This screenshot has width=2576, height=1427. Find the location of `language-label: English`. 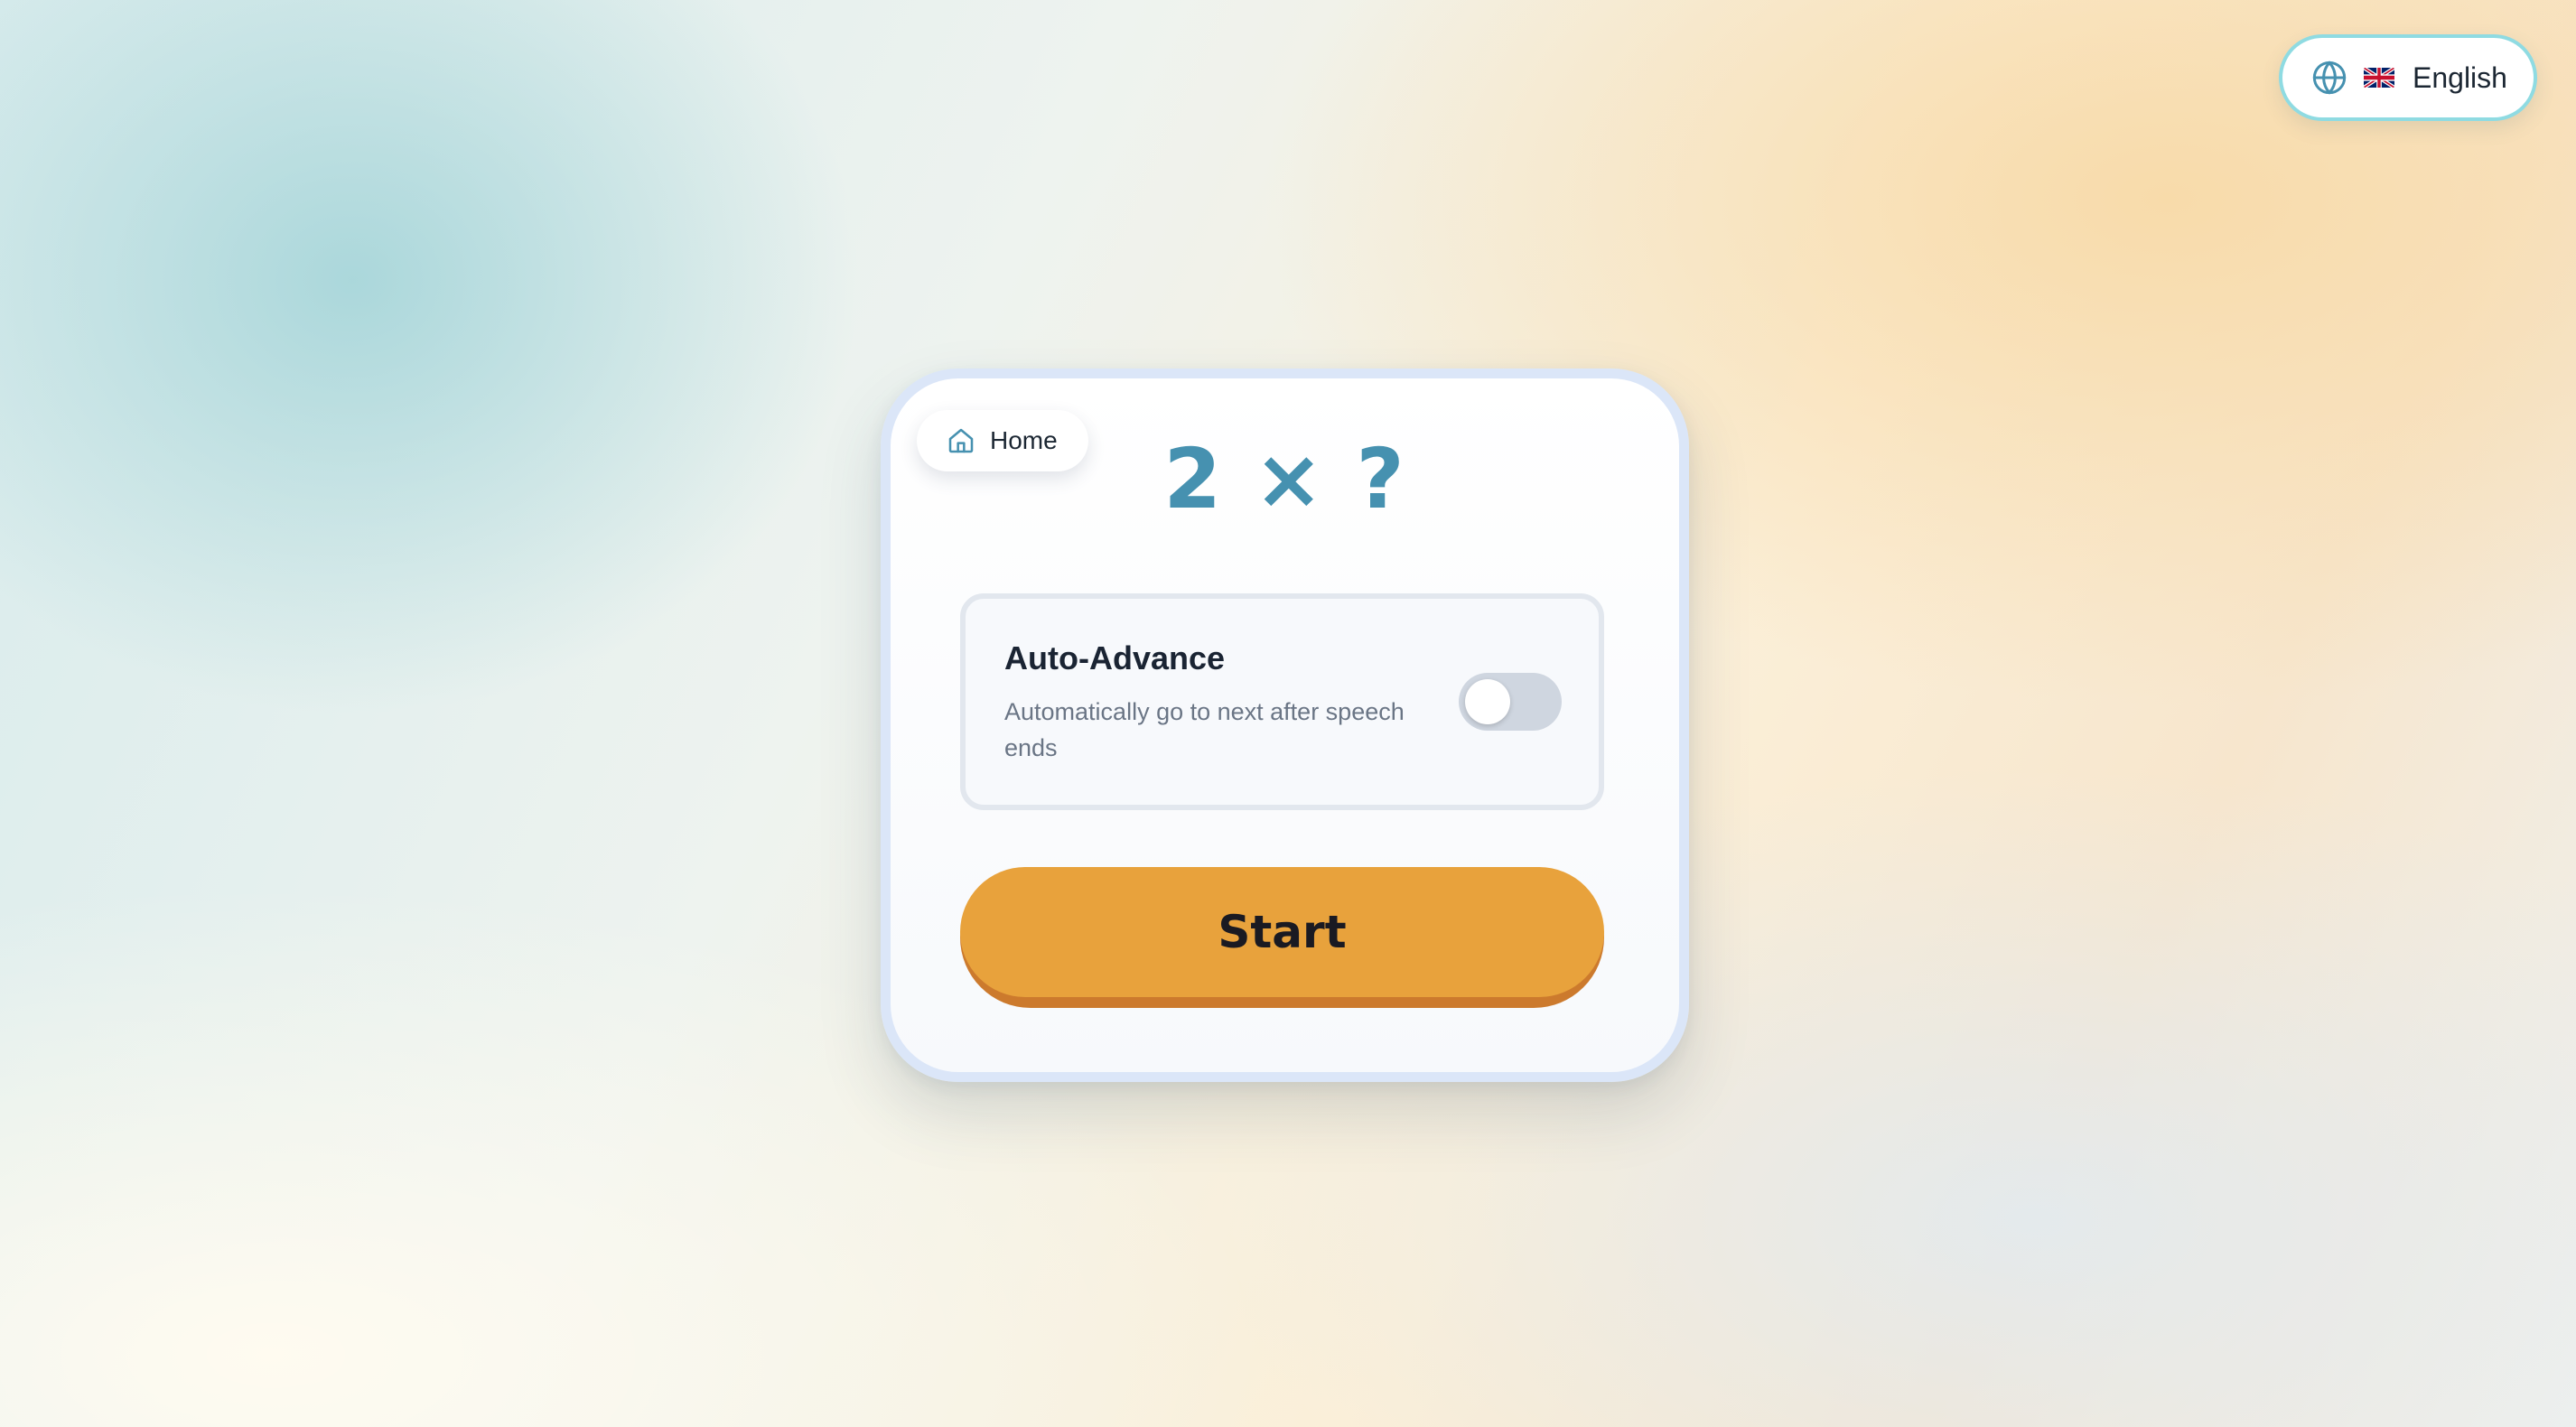

language-label: English is located at coordinates (2460, 77).